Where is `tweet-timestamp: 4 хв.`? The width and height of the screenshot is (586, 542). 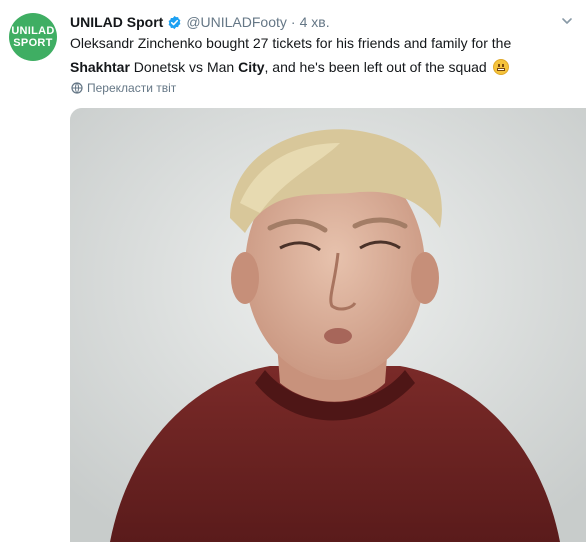
tweet-timestamp: 4 хв. is located at coordinates (315, 22).